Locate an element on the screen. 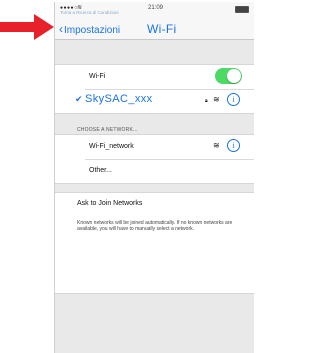 This screenshot has width=320, height=353. connected-network-row: ✔ SkySAC_xxx 🔒︎ ≋ i is located at coordinates (154, 101).